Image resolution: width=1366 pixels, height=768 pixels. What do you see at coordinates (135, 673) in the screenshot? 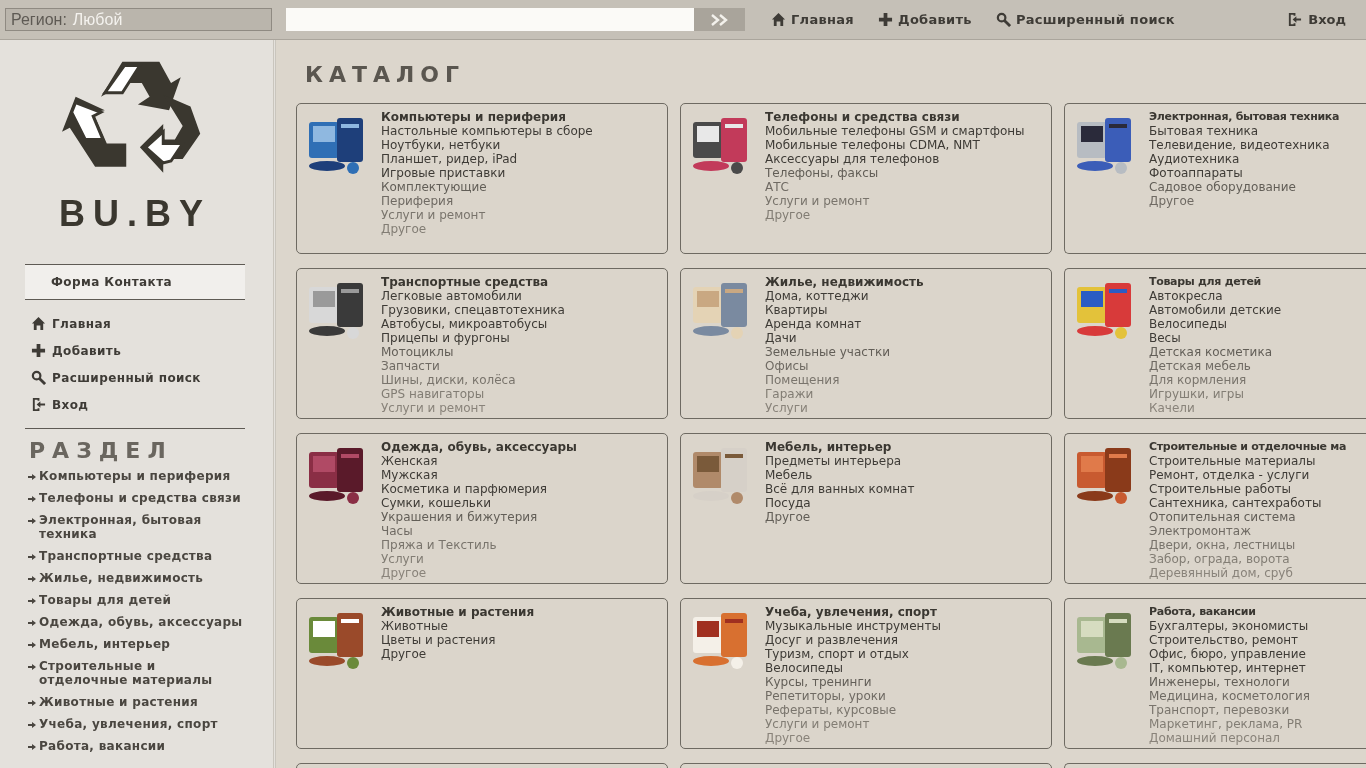
I see `section-link: Строительные и отделочные материалы` at bounding box center [135, 673].